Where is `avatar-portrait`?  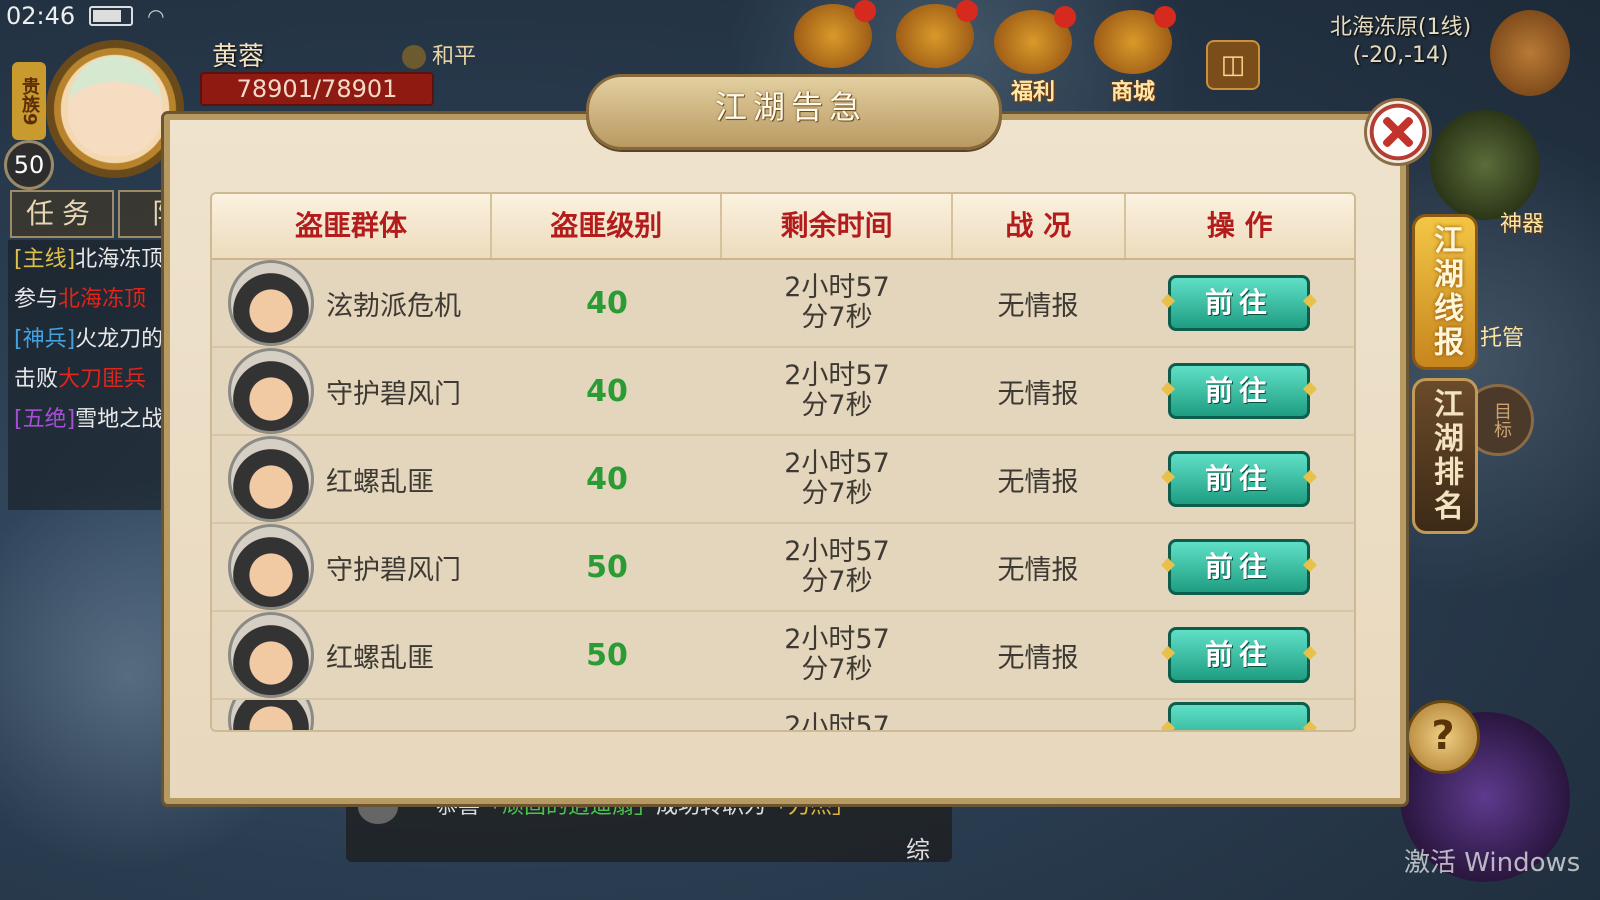
avatar-portrait is located at coordinates (115, 106).